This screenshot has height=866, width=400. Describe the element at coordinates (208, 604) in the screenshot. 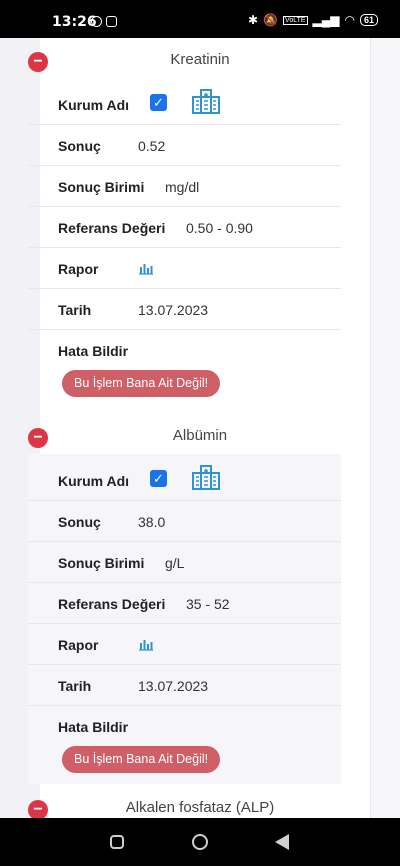

I see `value-referans: 35 - 52` at that location.